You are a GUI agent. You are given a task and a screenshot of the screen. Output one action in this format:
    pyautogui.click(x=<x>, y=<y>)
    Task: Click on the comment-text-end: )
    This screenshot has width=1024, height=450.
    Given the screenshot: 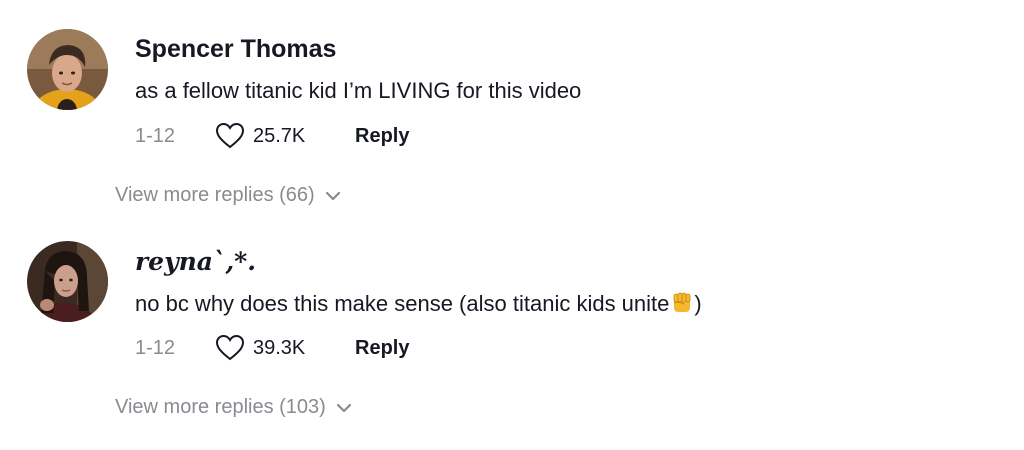 What is the action you would take?
    pyautogui.click(x=698, y=303)
    